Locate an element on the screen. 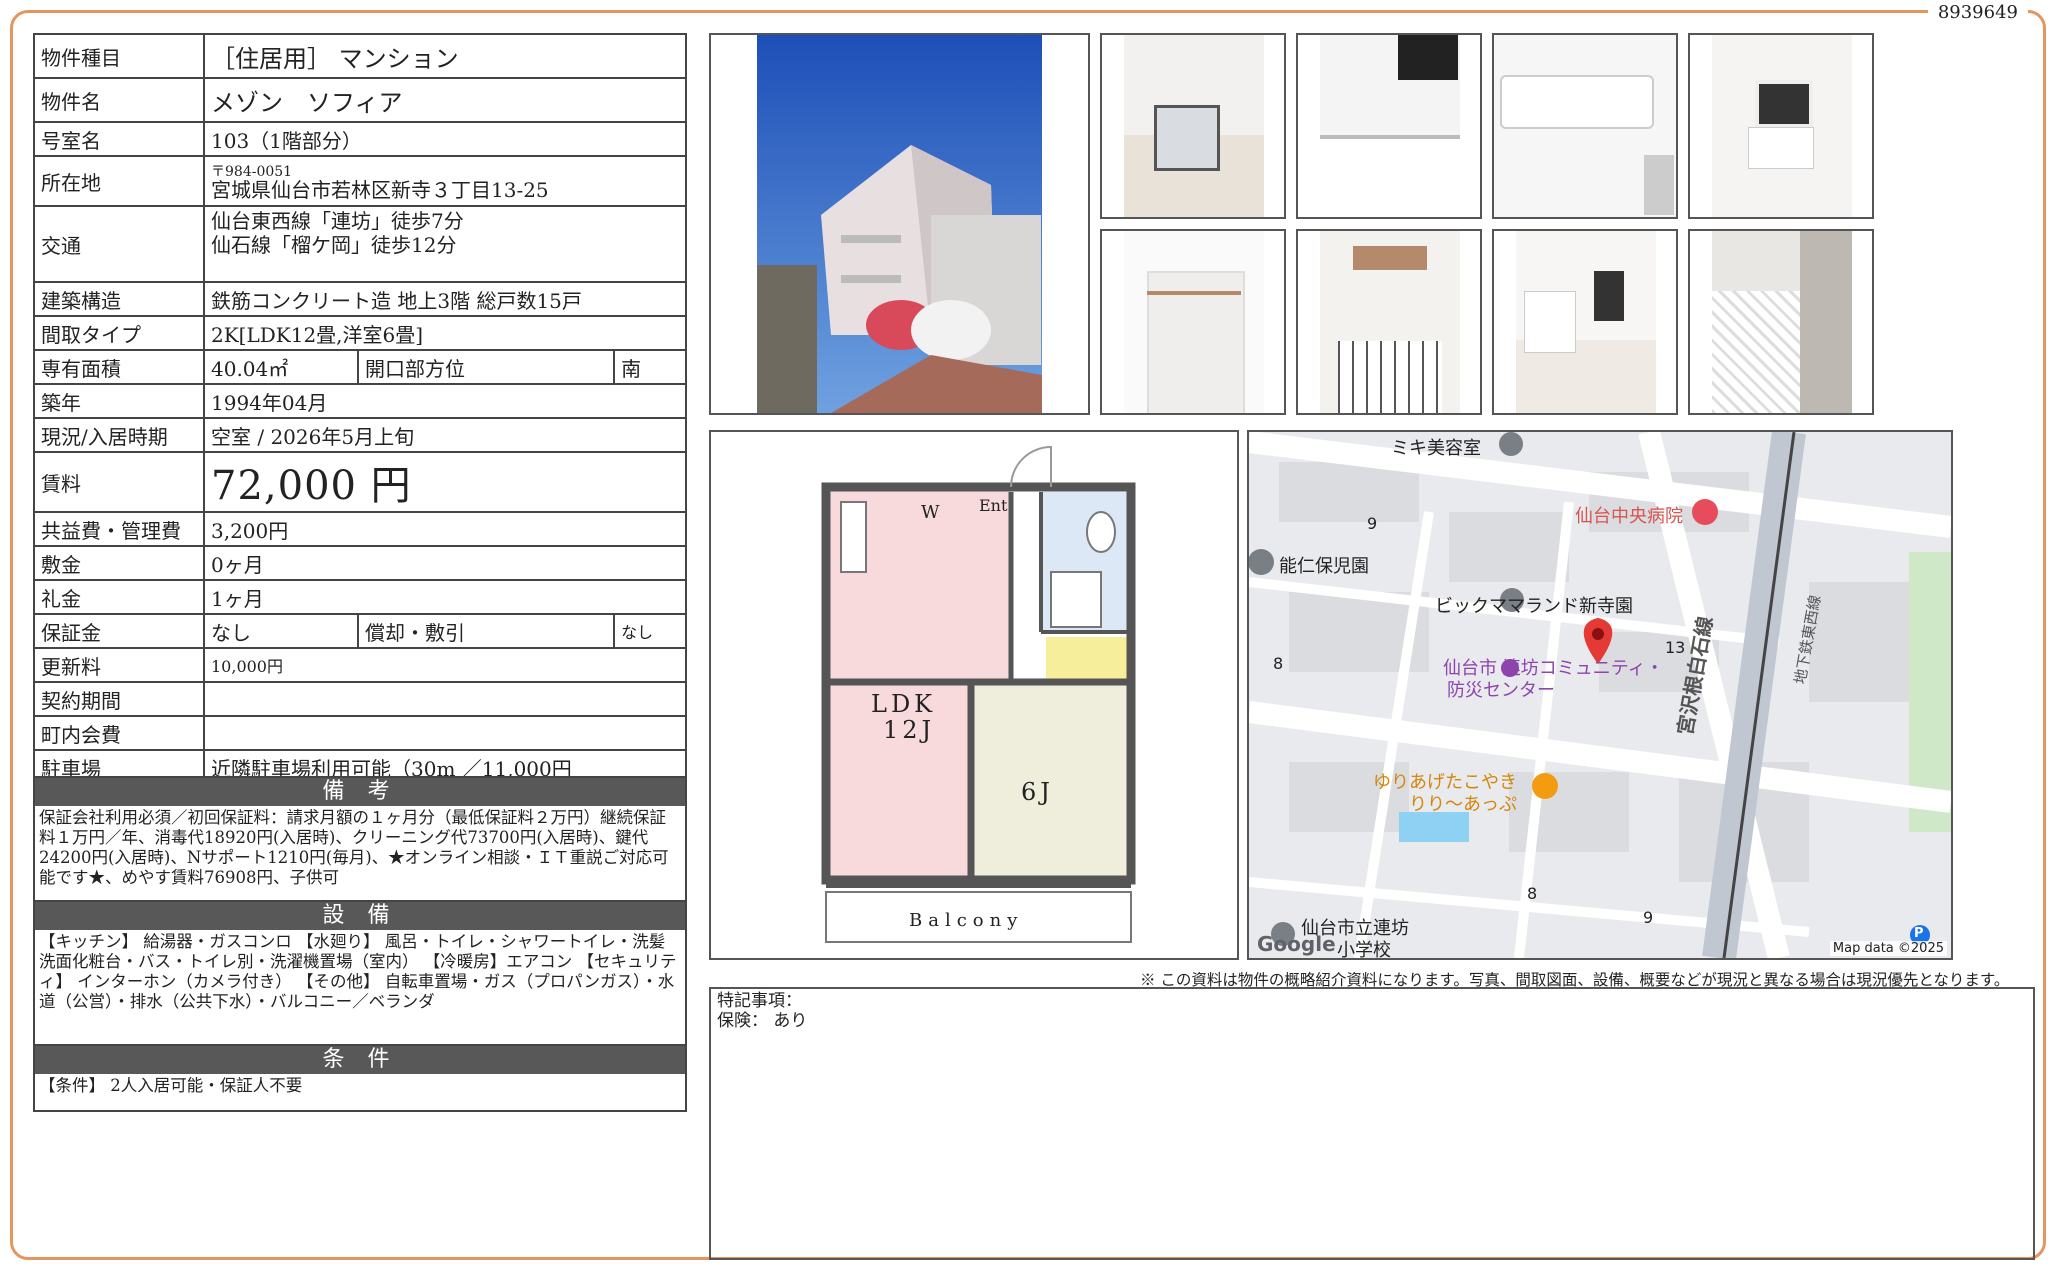 This screenshot has width=2056, height=1265. layout-label: 間取タイプ is located at coordinates (119, 333).